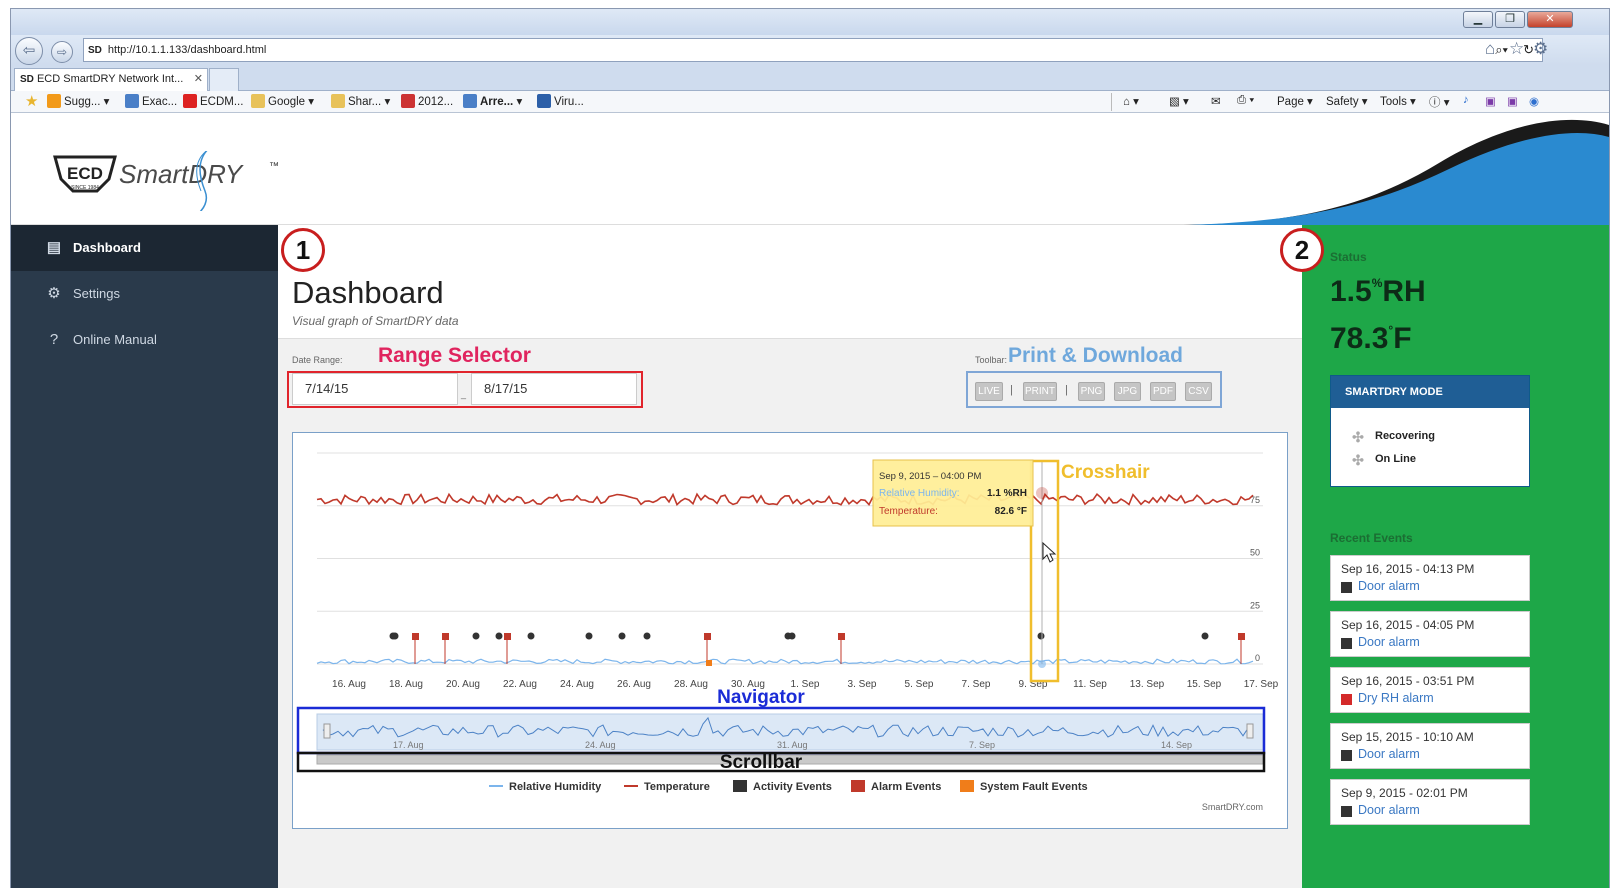 The image size is (1620, 890). I want to click on fav-item-arre: Arre... ▾, so click(492, 101).